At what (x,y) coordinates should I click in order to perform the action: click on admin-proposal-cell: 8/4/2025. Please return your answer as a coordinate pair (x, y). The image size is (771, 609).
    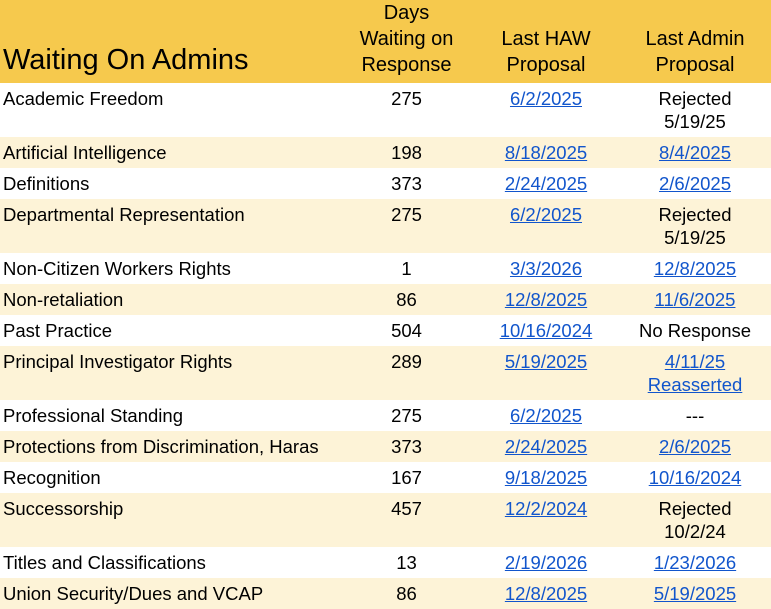
    Looking at the image, I should click on (695, 152).